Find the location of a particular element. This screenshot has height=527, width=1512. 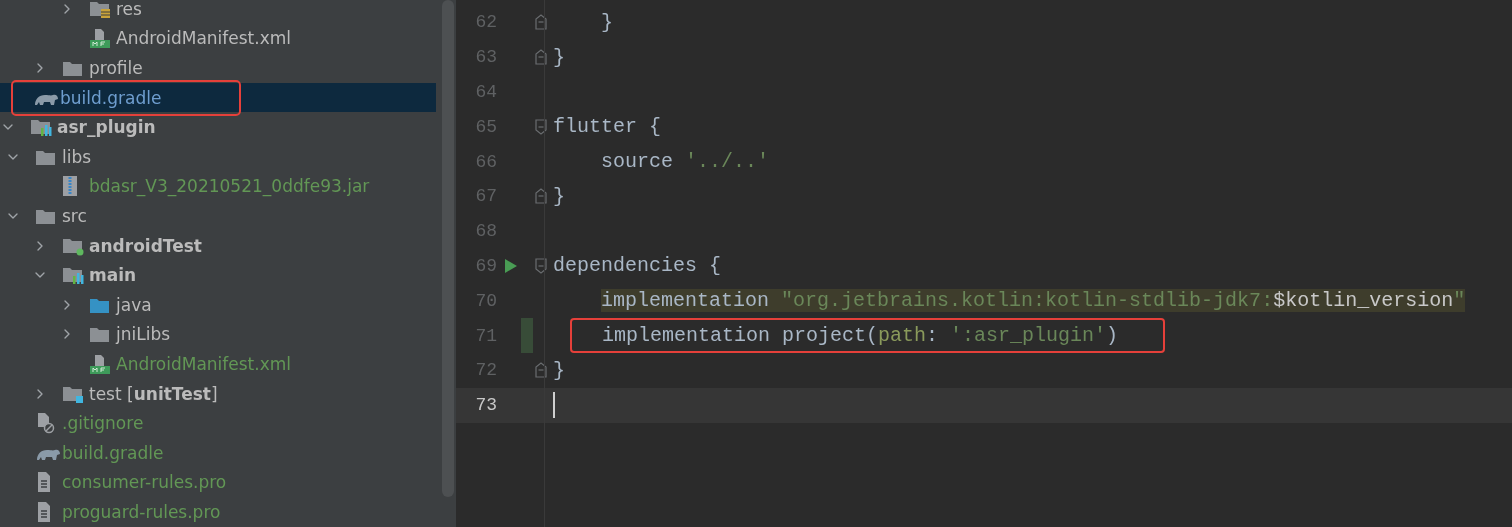

tree-item: bdasr_V3_20210521_0ddfe93.jar is located at coordinates (218, 186).